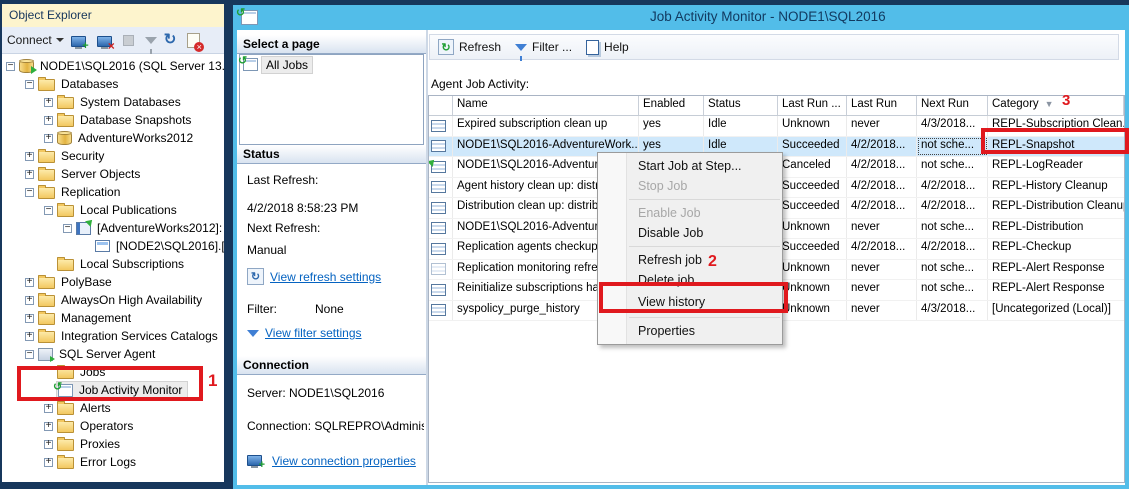 The height and width of the screenshot is (489, 1129). Describe the element at coordinates (330, 64) in the screenshot. I see `page-item-all-jobs: All Jobs` at that location.